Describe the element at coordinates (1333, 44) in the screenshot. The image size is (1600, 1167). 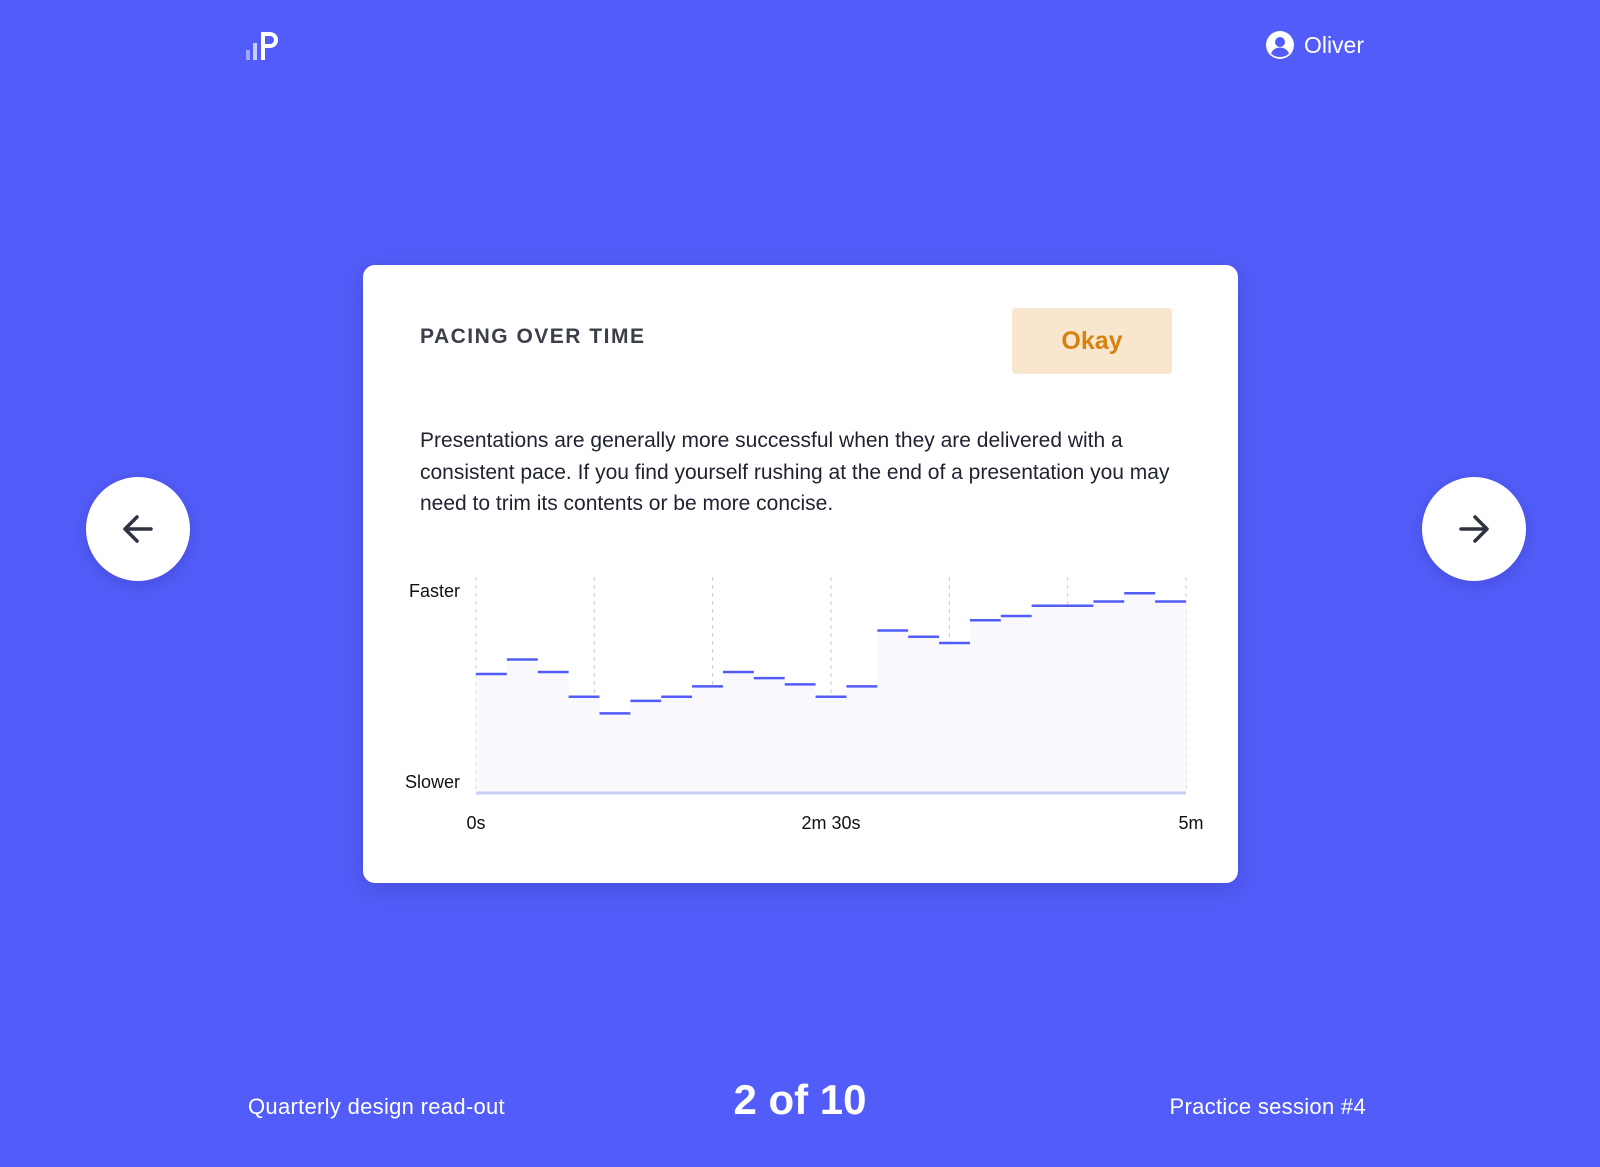
I see `user-name: Oliver` at that location.